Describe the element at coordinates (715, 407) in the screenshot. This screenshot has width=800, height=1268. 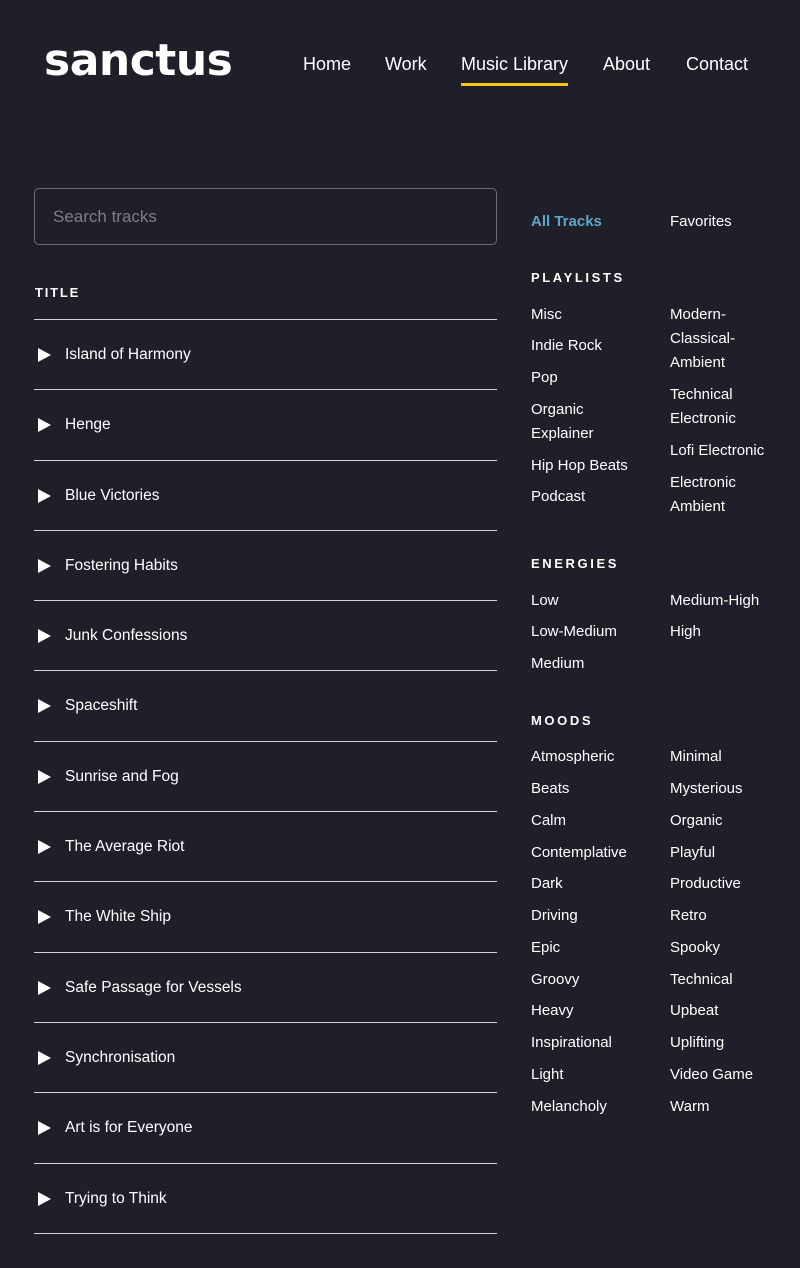
I see `playlist-tag: Technical Electronic` at that location.